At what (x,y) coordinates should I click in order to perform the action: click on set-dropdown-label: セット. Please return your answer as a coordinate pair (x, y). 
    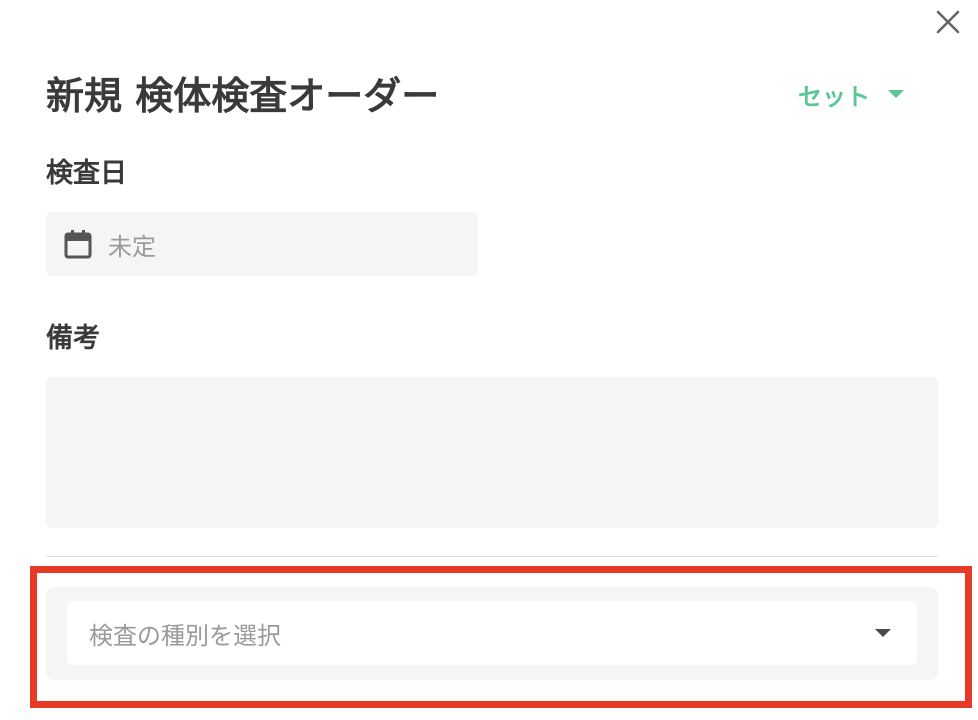
    Looking at the image, I should click on (834, 96).